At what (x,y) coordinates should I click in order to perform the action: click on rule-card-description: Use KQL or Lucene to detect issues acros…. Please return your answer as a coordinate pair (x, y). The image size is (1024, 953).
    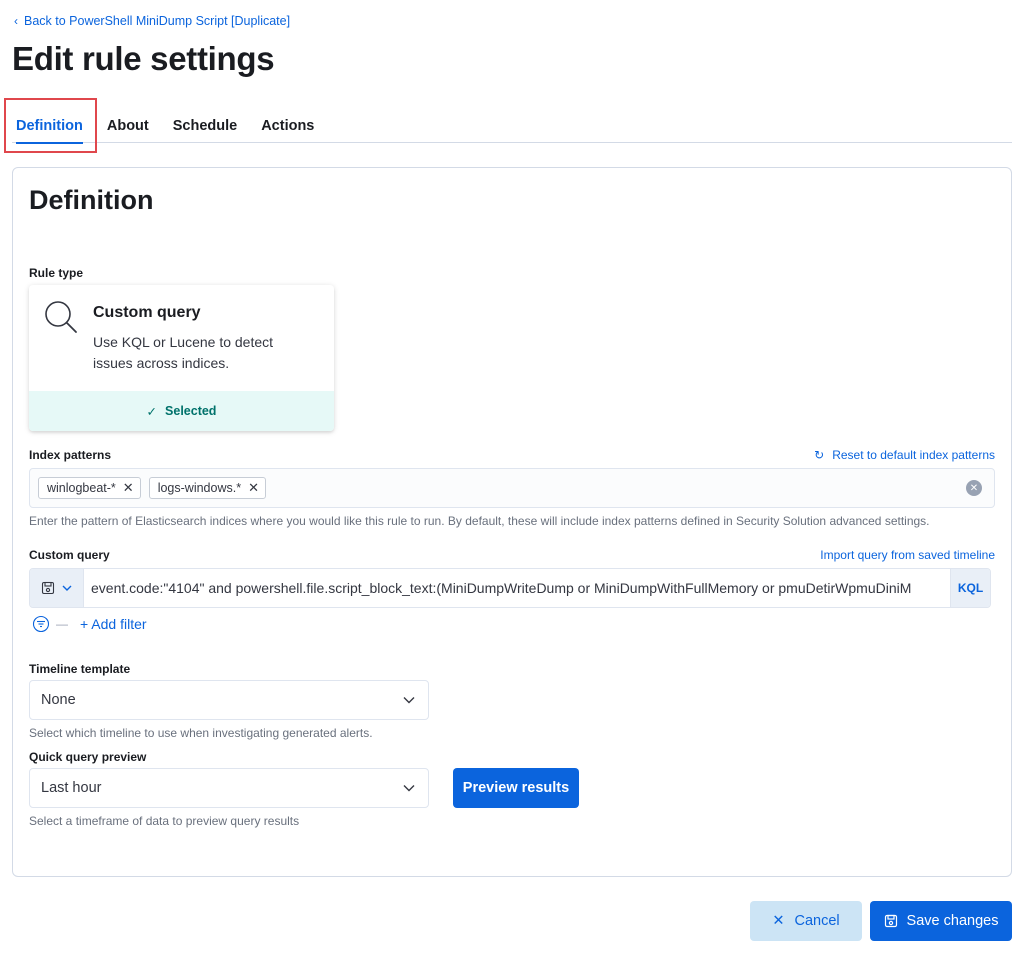
    Looking at the image, I should click on (183, 352).